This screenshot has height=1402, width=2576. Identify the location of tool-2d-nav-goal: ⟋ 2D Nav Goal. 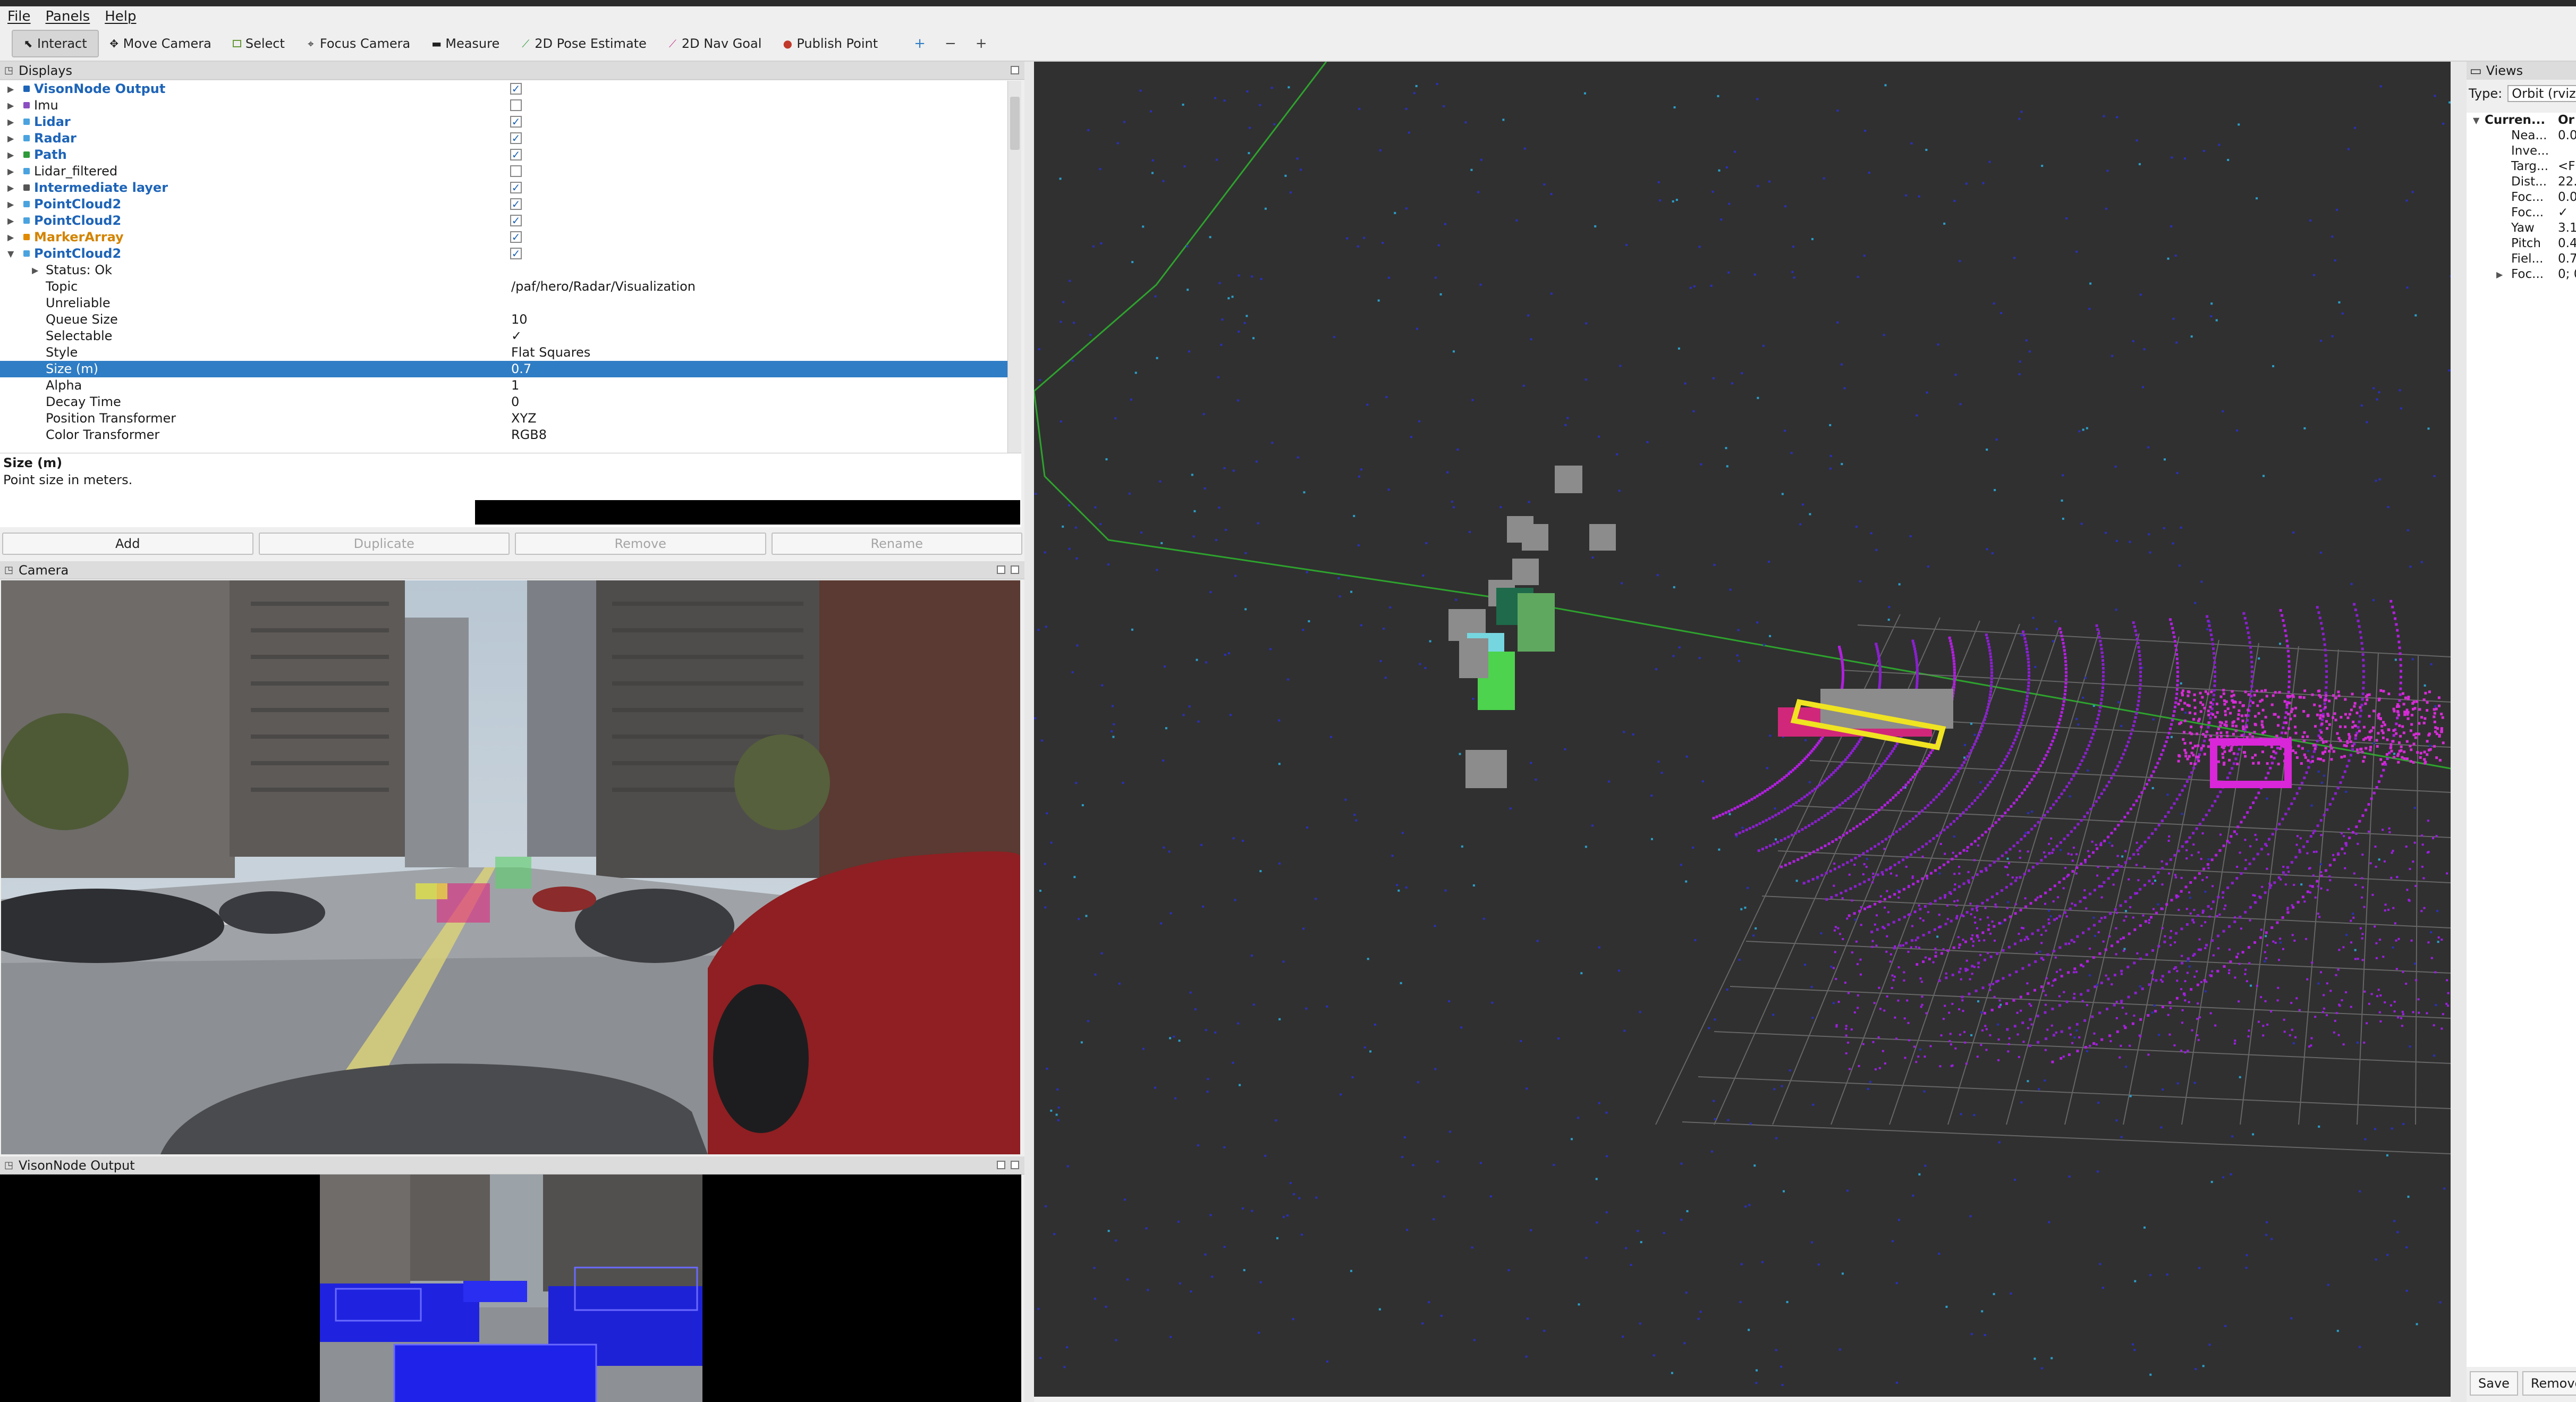
(715, 43).